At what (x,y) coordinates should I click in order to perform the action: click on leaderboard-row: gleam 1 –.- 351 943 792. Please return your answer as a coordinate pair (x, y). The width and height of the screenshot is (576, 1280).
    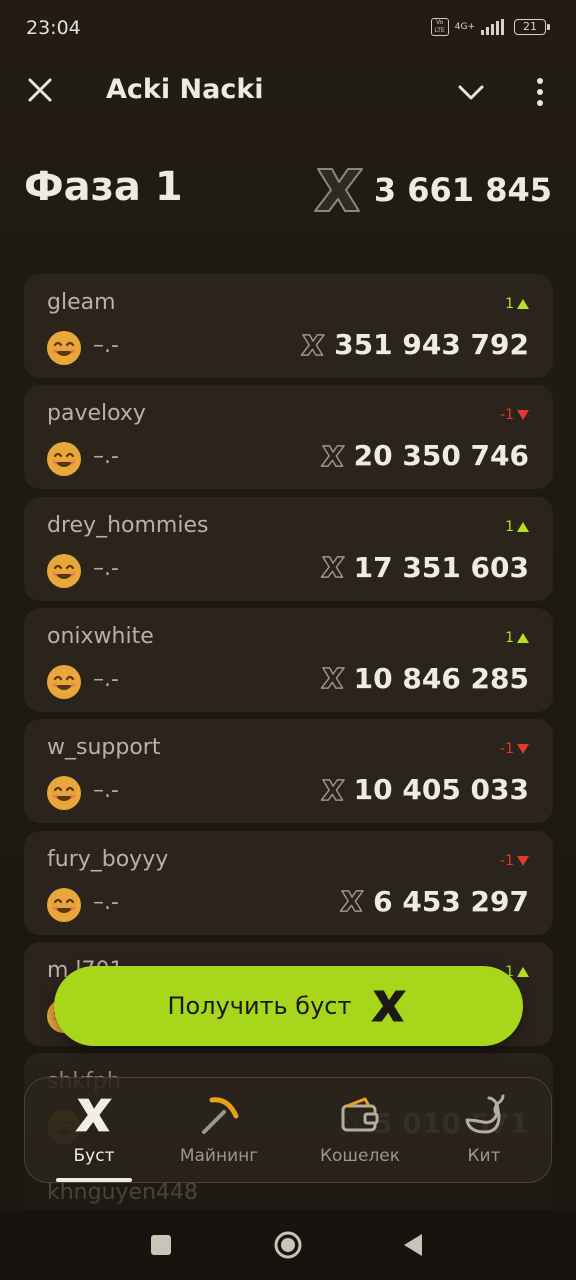
    Looking at the image, I should click on (288, 326).